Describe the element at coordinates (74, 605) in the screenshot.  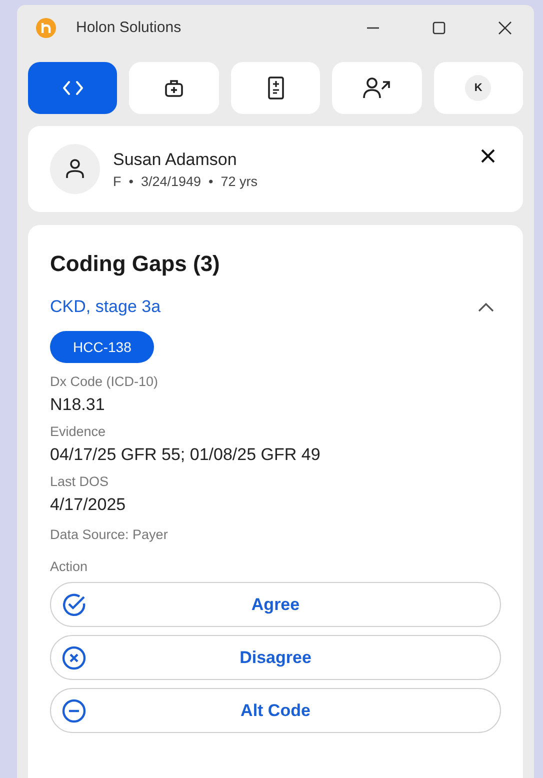
I see `check-circle-icon` at that location.